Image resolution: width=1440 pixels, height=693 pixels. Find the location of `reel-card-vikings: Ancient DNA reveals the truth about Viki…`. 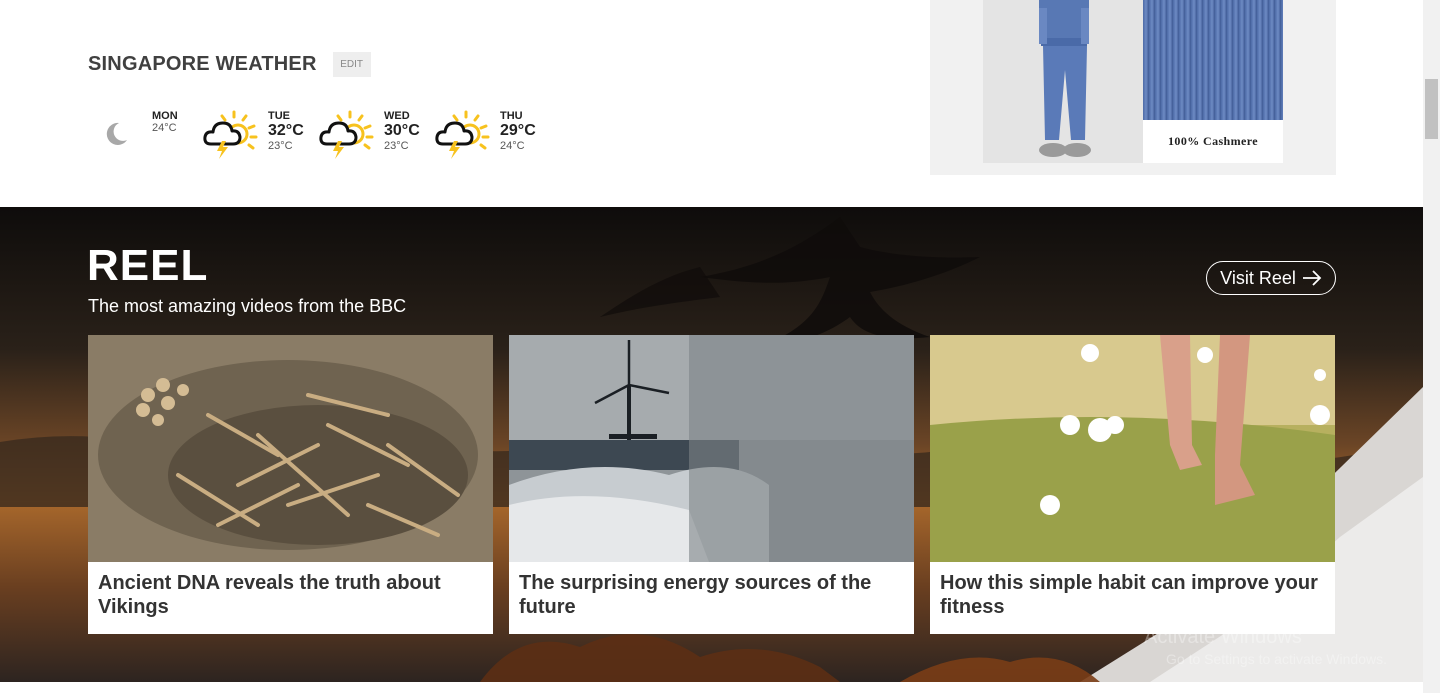

reel-card-vikings: Ancient DNA reveals the truth about Viki… is located at coordinates (290, 484).